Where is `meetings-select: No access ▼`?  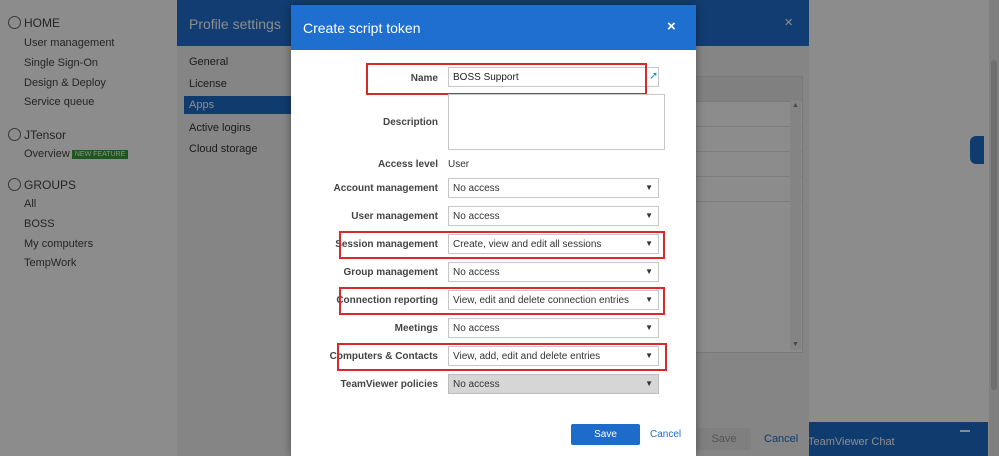
meetings-select: No access ▼ is located at coordinates (553, 328).